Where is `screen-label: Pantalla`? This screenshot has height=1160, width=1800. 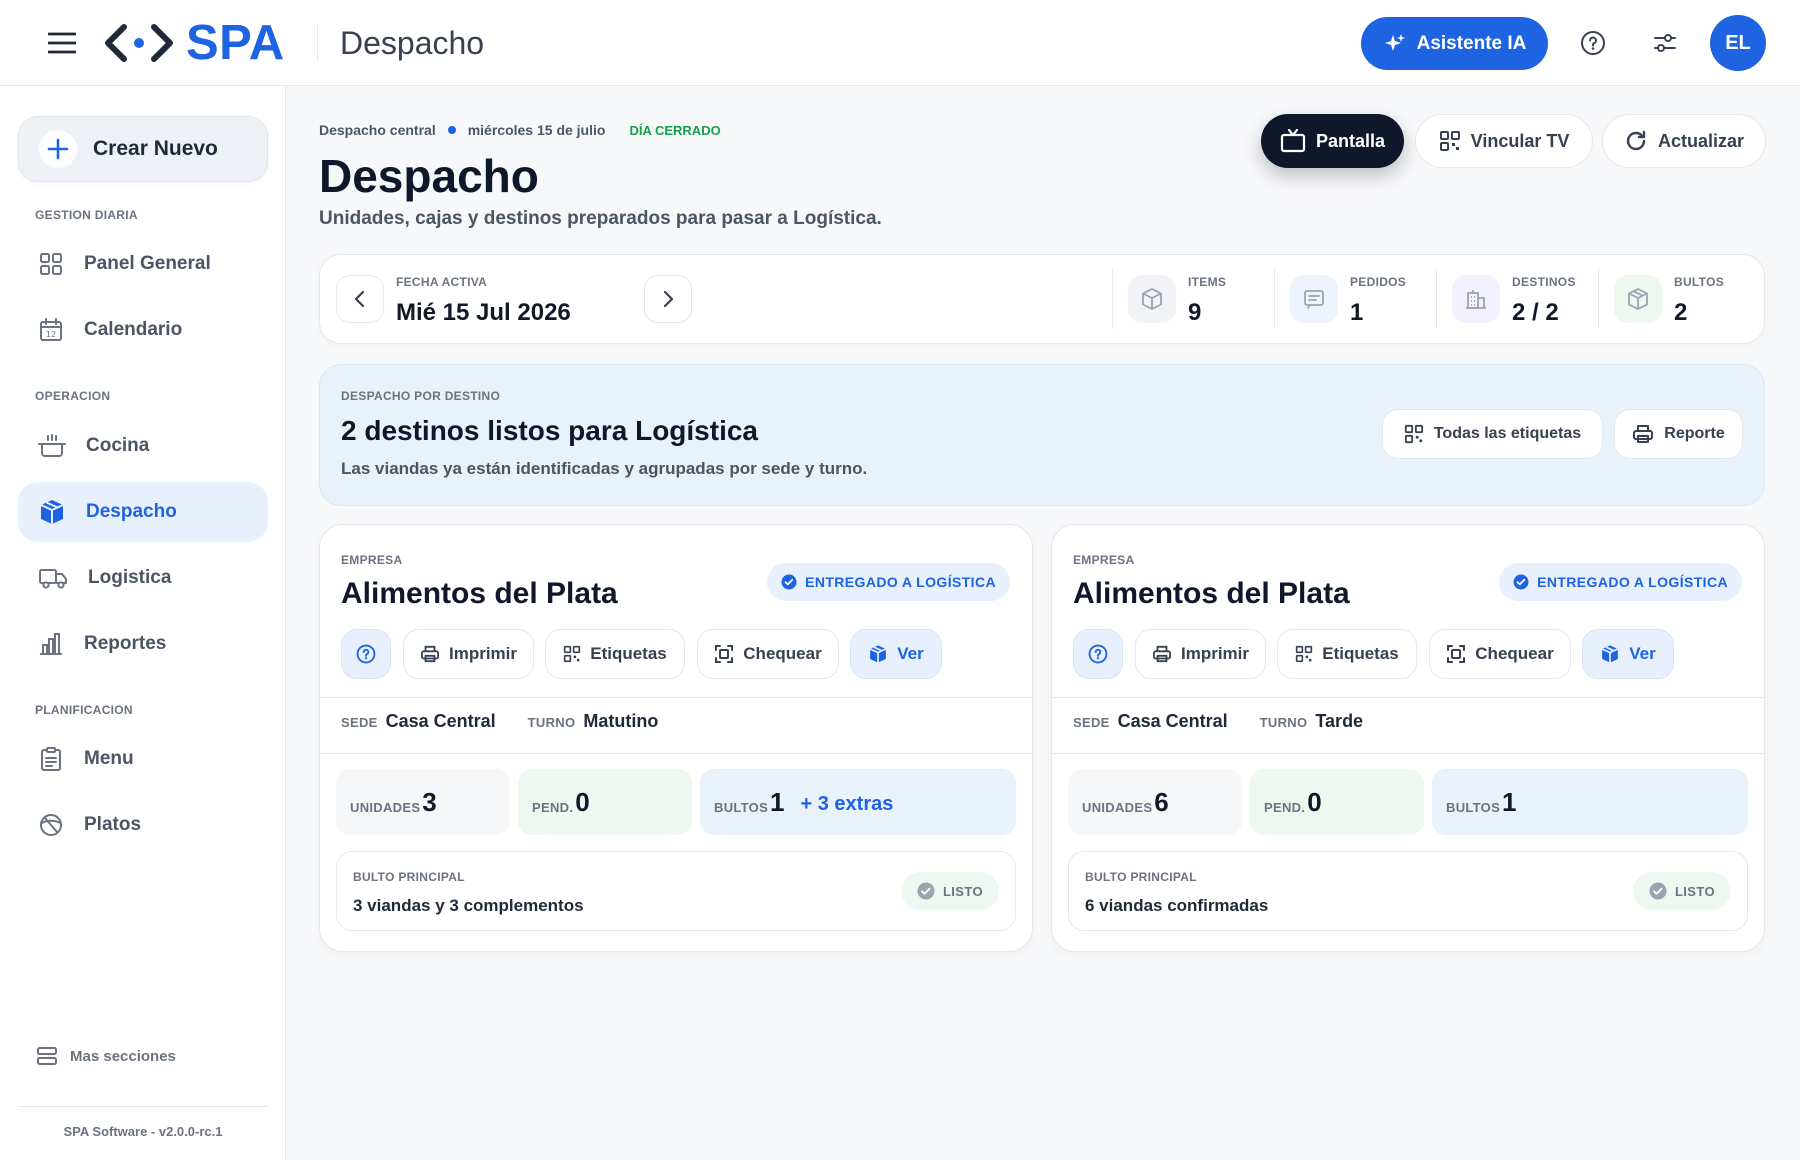 screen-label: Pantalla is located at coordinates (1350, 140).